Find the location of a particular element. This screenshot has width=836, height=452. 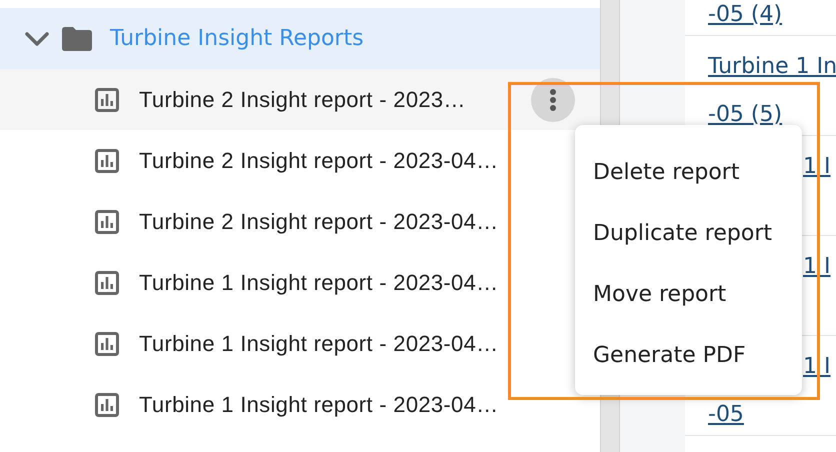

folder-label: Turbine Insight Reports is located at coordinates (237, 38).